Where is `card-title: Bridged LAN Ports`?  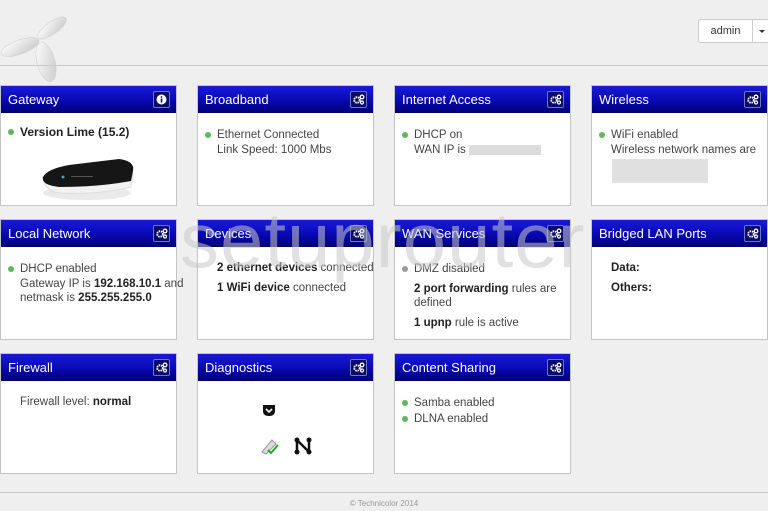 card-title: Bridged LAN Ports is located at coordinates (653, 233).